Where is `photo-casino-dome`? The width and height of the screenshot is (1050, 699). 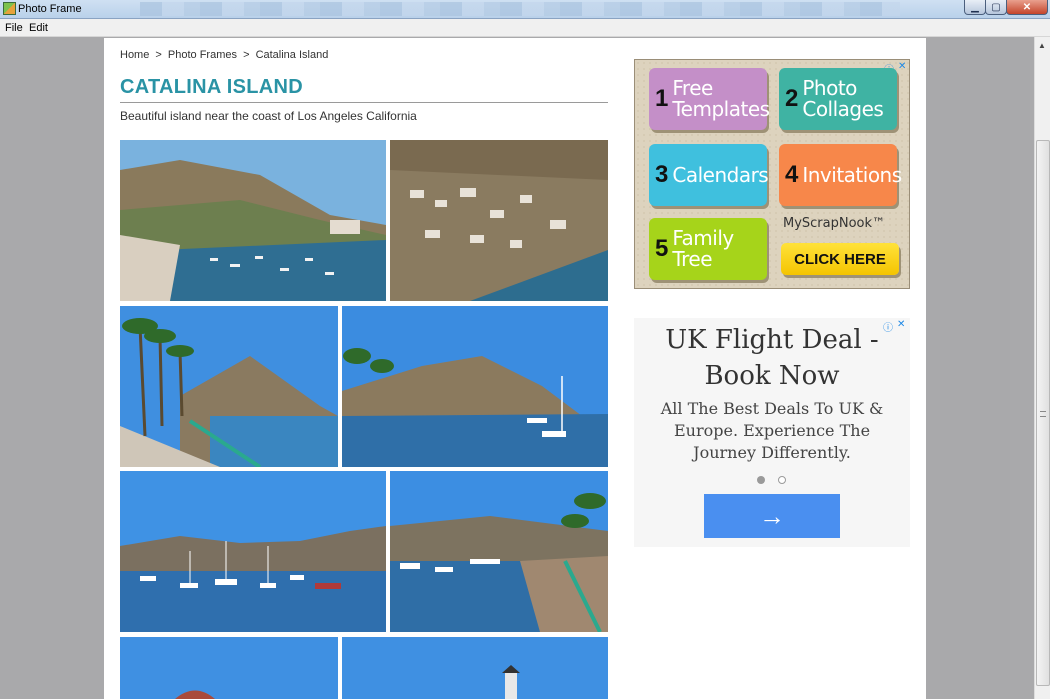 photo-casino-dome is located at coordinates (229, 668).